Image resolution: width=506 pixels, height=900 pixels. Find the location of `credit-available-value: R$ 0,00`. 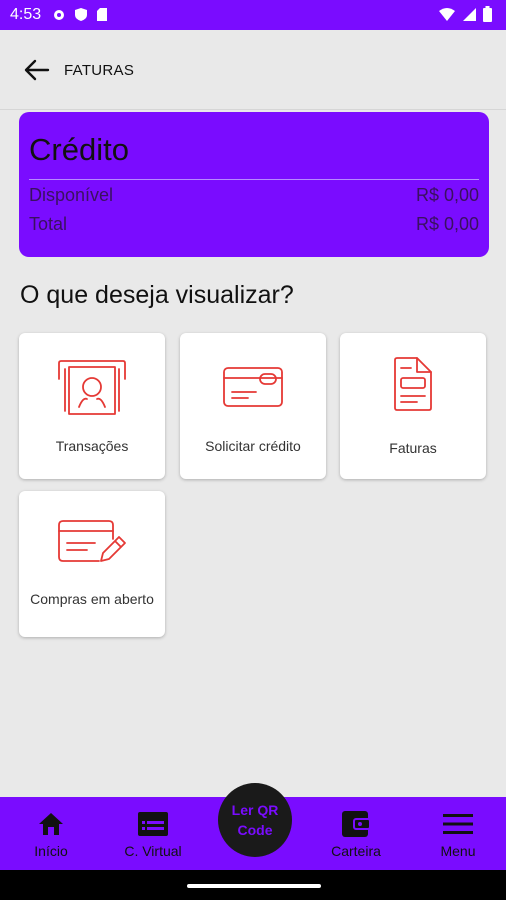

credit-available-value: R$ 0,00 is located at coordinates (447, 195).